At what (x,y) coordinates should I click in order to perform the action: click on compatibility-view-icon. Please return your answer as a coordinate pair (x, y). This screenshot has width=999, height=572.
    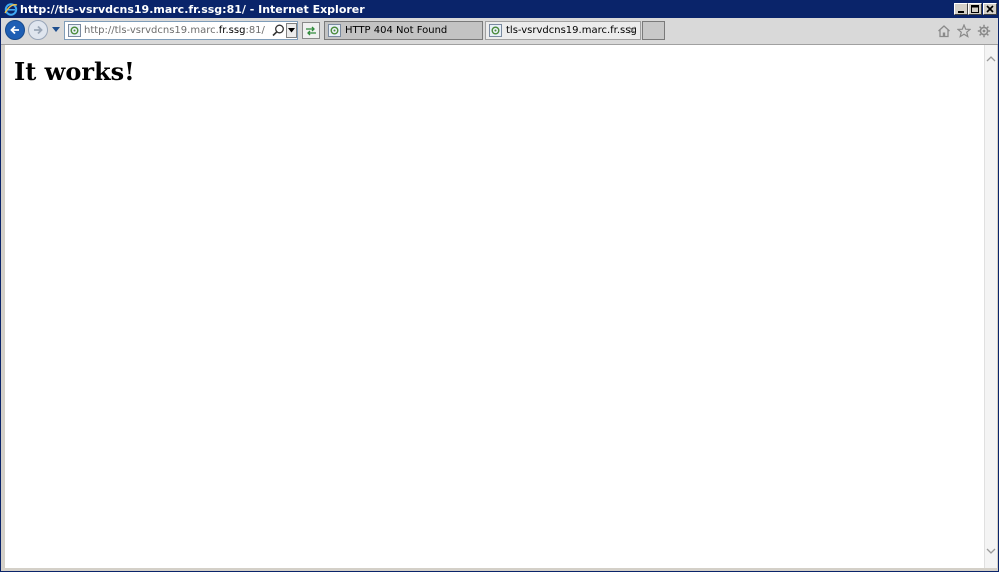
    Looking at the image, I should click on (311, 31).